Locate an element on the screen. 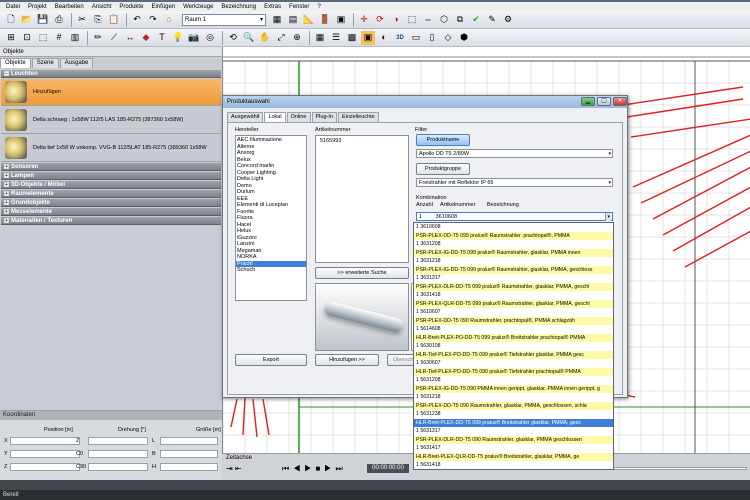 This screenshot has height=500, width=750. luminaire-row-add: Hinzufügen is located at coordinates (111, 92).